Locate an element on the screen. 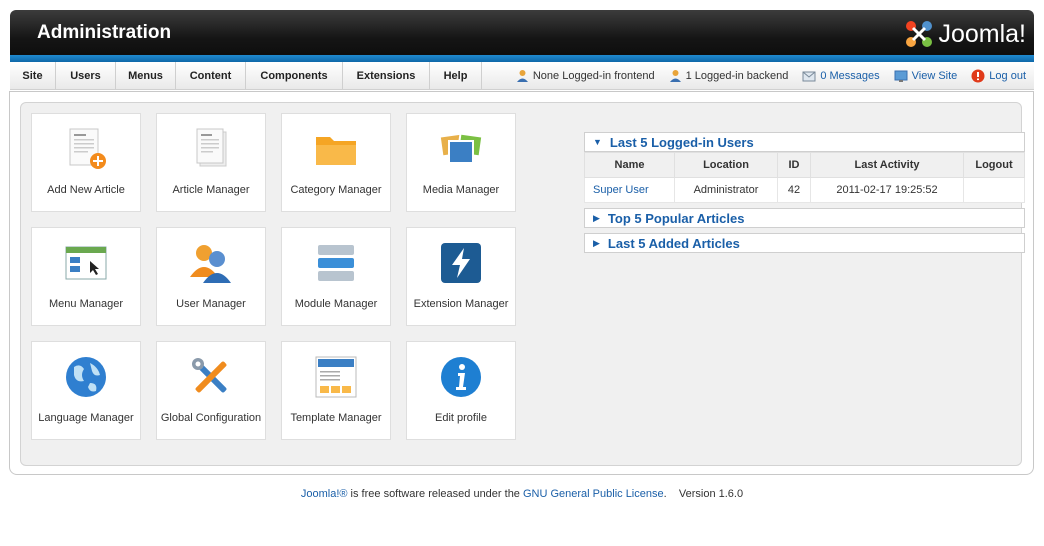 The image size is (1044, 546). quickicon-category-manager: Category Manager is located at coordinates (336, 162).